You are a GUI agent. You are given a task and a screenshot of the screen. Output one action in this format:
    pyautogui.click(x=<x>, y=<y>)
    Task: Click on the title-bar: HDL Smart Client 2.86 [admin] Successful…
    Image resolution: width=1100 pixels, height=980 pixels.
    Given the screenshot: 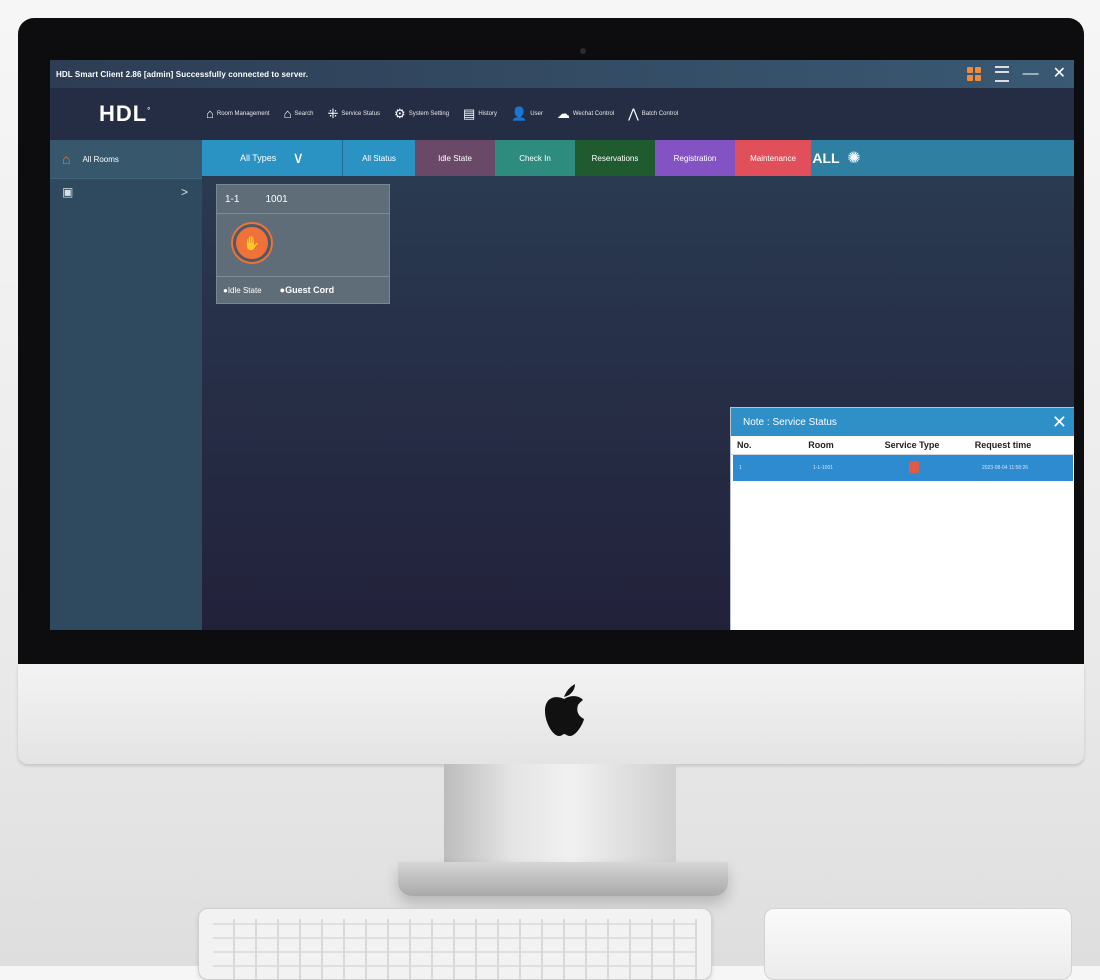 What is the action you would take?
    pyautogui.click(x=562, y=74)
    